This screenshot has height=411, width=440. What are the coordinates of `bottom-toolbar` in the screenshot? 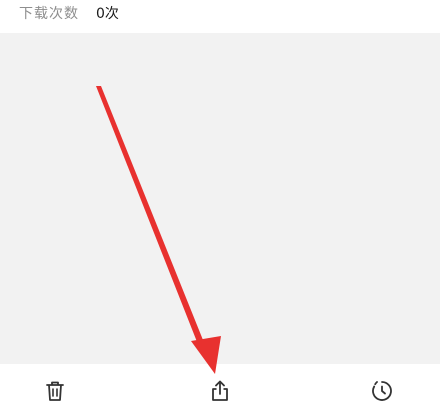 It's located at (220, 387).